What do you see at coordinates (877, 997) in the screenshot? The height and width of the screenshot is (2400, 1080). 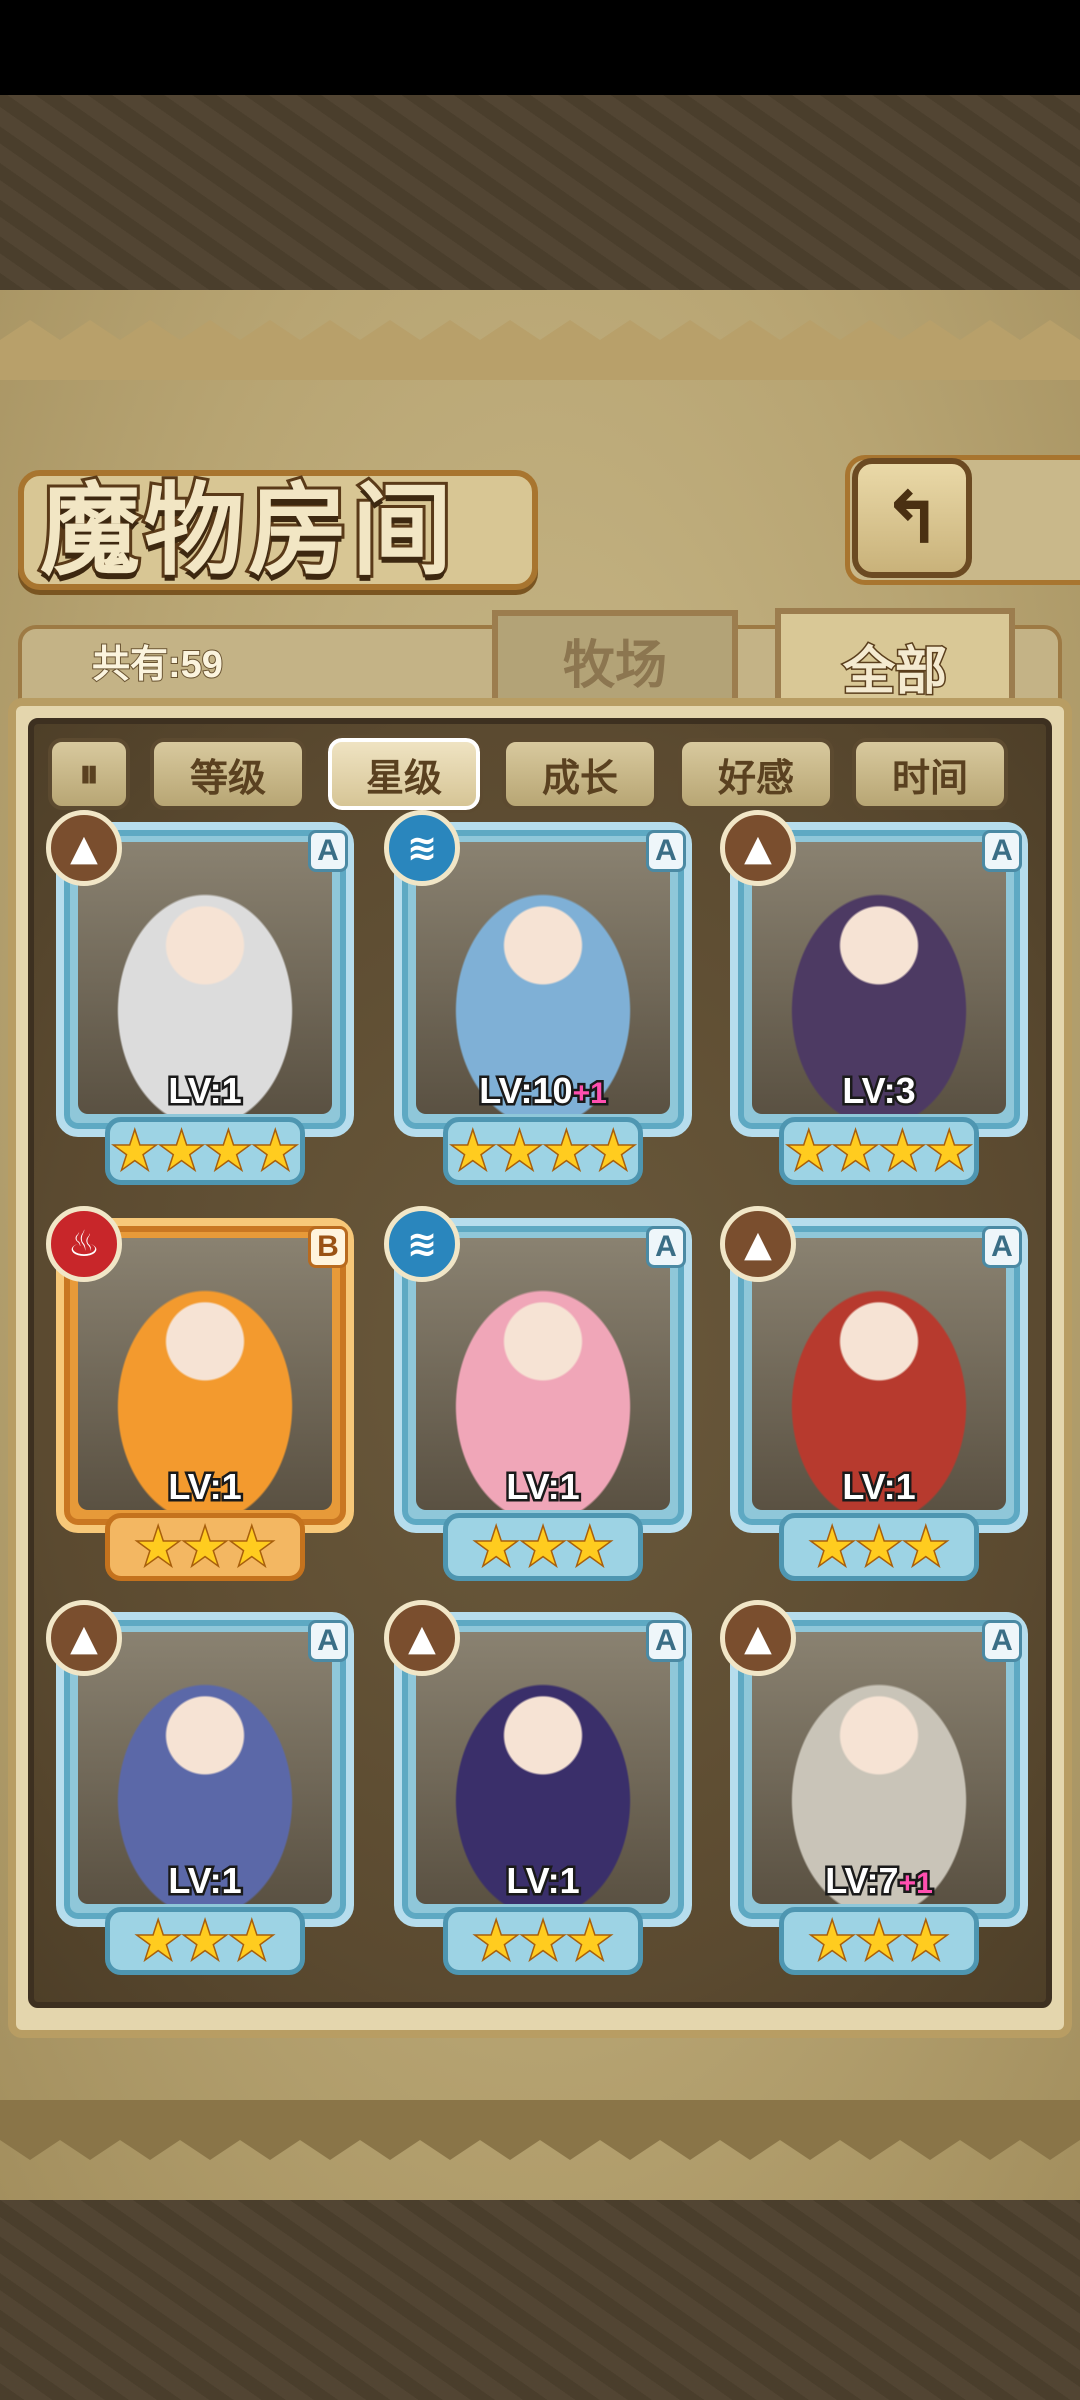 I see `monster-card: A ▲ LV:3 ★ ★ ★ ★` at bounding box center [877, 997].